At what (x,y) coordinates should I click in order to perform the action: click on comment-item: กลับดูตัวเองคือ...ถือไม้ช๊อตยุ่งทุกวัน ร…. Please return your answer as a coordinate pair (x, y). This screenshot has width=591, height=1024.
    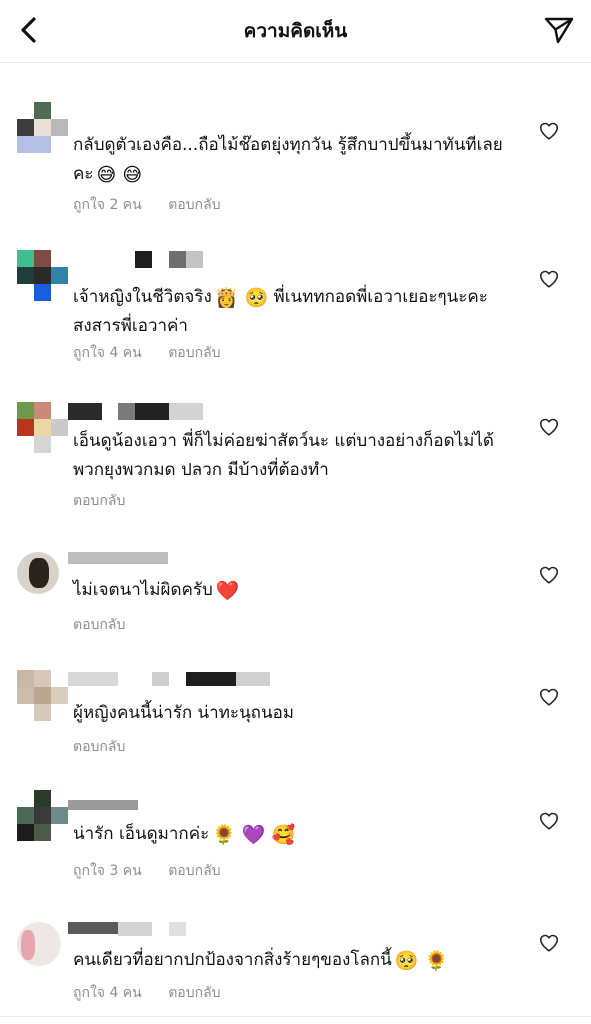
    Looking at the image, I should click on (295, 160).